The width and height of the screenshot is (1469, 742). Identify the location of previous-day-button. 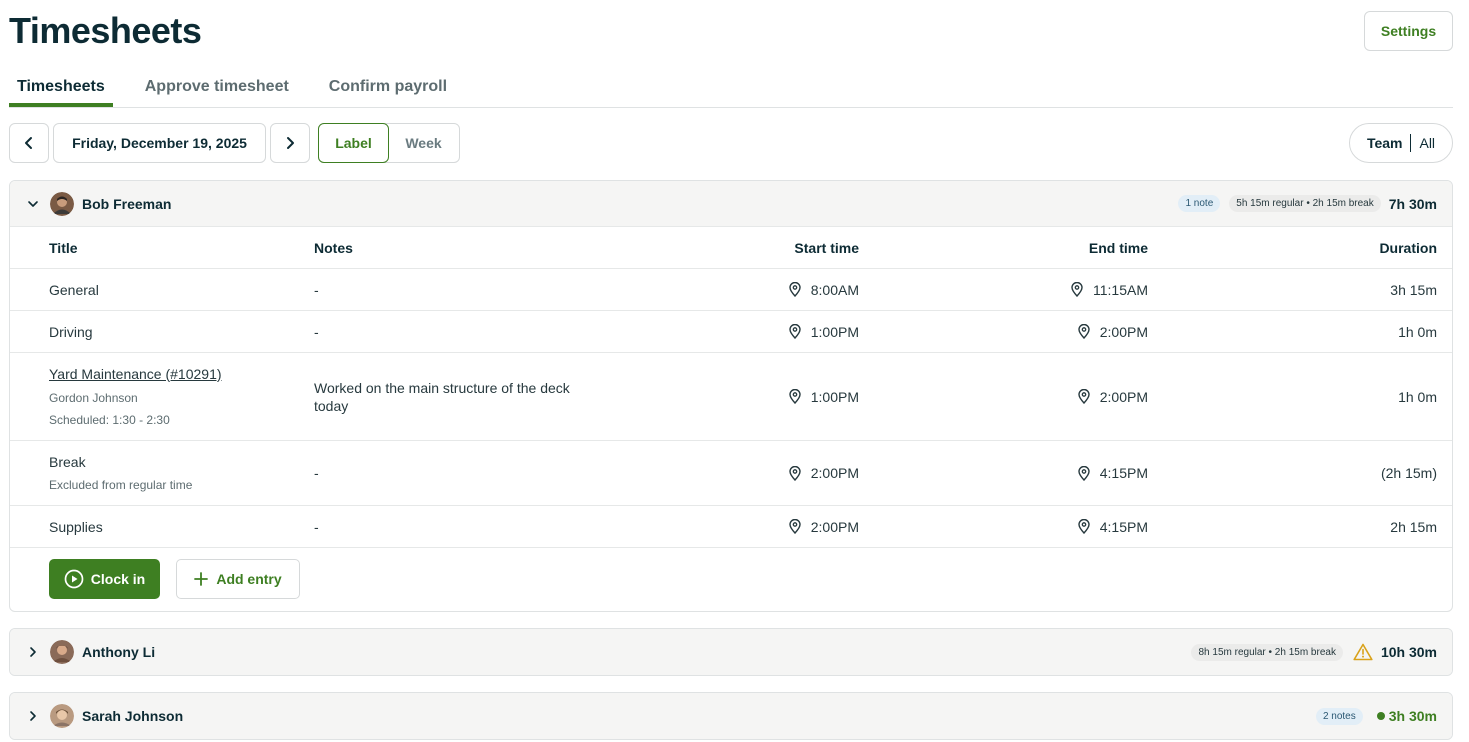
(29, 143).